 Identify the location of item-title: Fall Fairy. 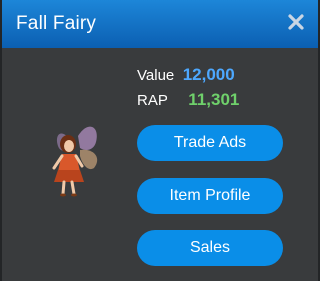
(56, 23).